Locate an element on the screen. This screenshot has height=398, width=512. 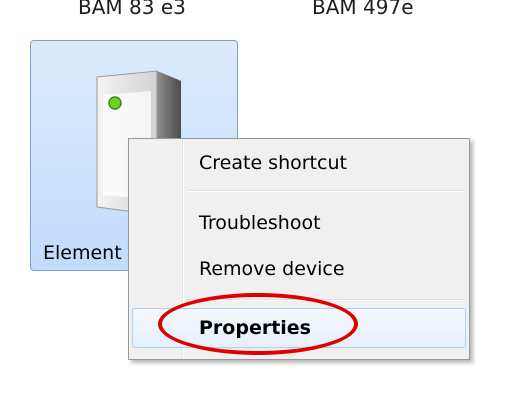
menu-item-create-shortcut: Create shortcut is located at coordinates (299, 163).